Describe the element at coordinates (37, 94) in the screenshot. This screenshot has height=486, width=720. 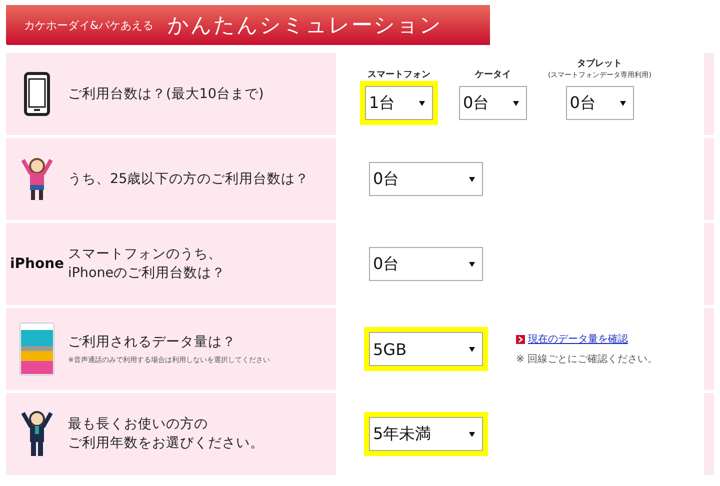
I see `smartphone-icon` at that location.